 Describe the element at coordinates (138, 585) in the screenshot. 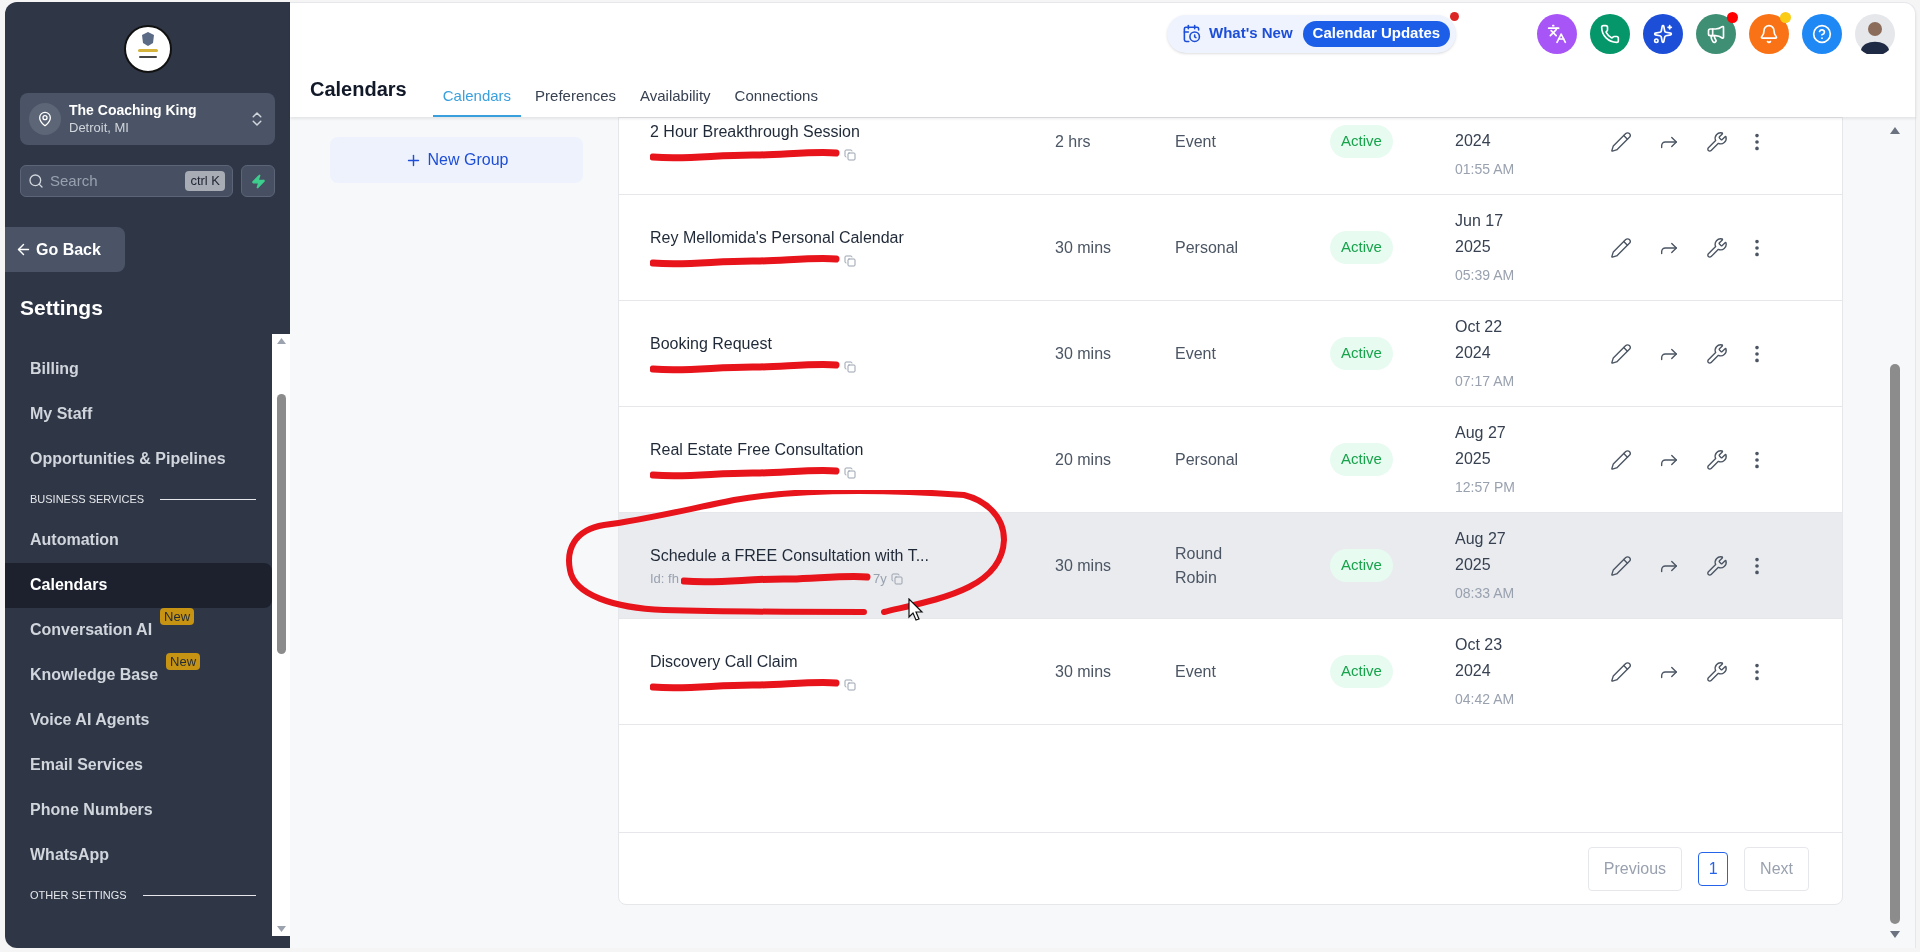

I see `sidebar-item: Calendars` at that location.